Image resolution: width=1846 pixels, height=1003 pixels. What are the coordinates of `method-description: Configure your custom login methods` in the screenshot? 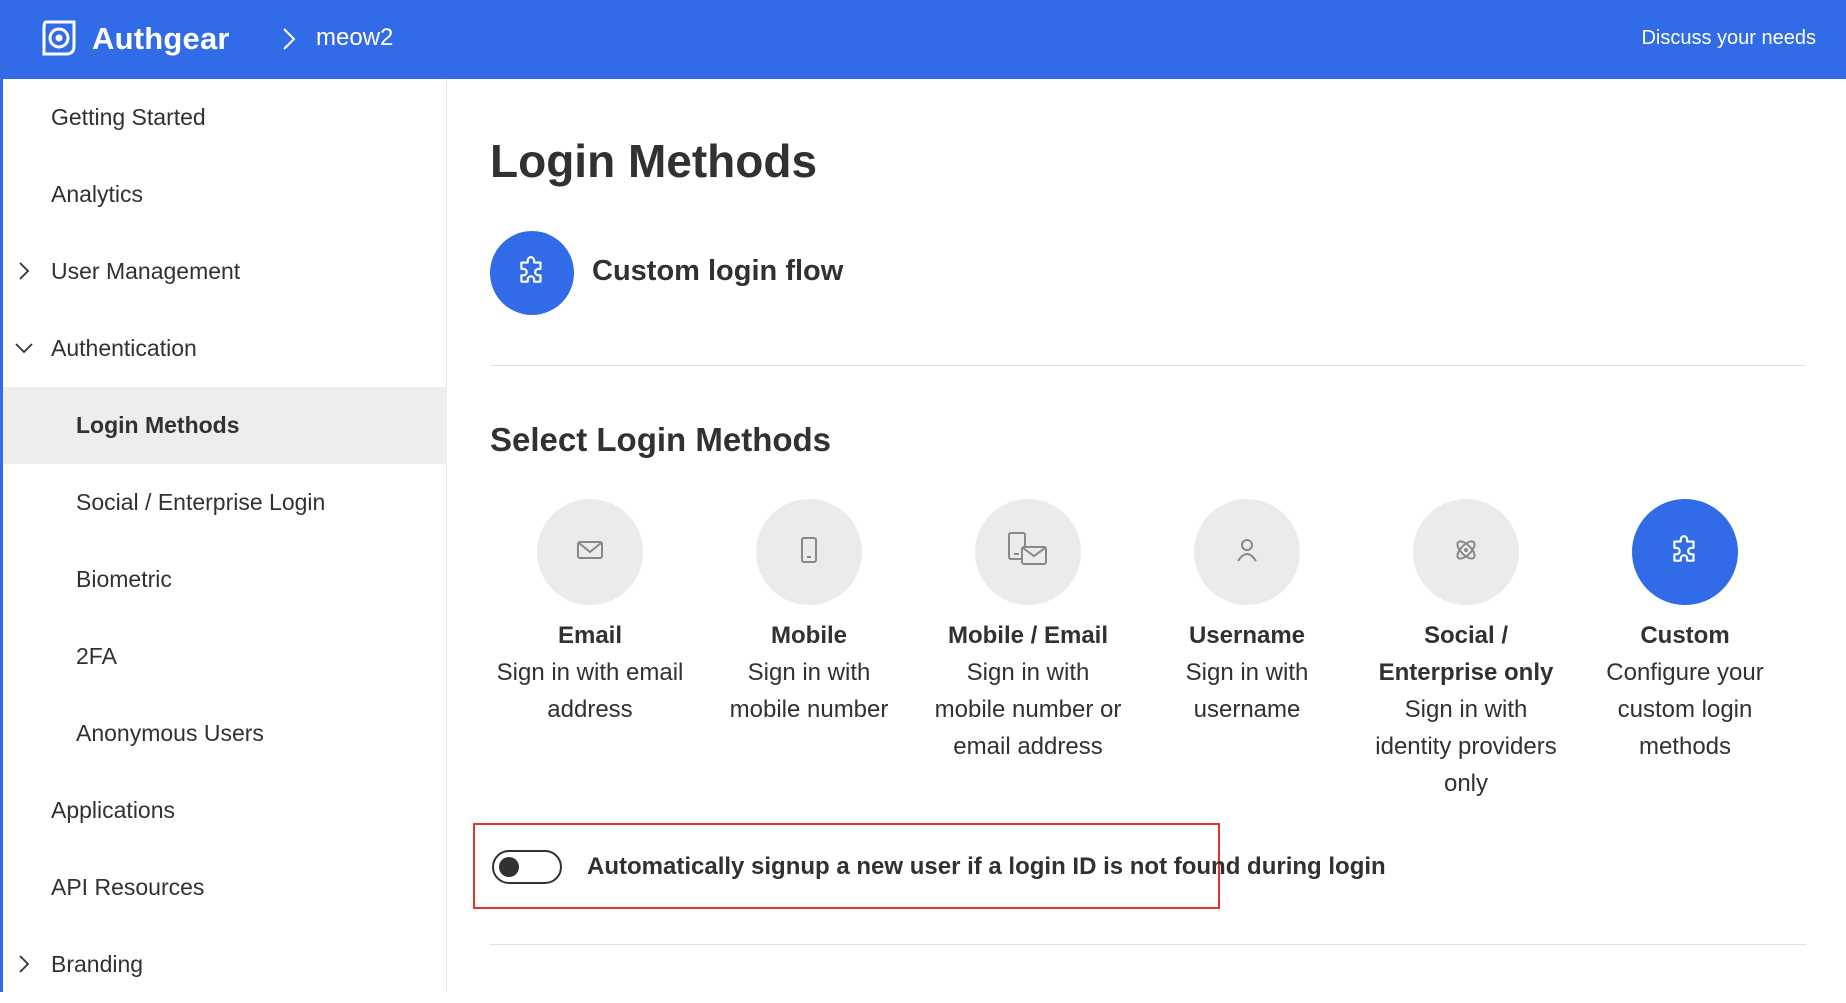 It's located at (1685, 709).